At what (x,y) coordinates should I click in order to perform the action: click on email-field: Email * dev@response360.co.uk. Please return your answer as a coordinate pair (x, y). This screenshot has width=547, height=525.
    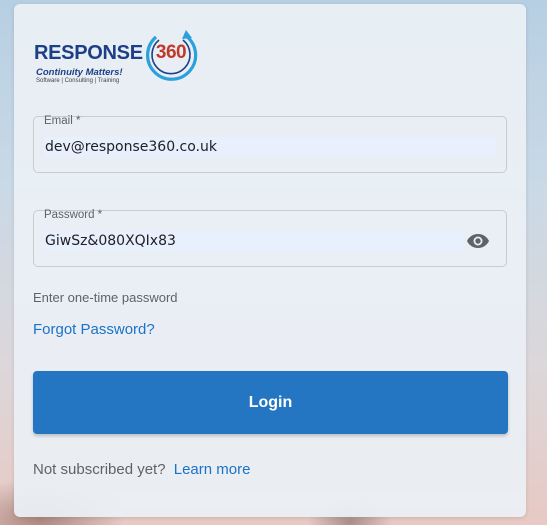
    Looking at the image, I should click on (270, 144).